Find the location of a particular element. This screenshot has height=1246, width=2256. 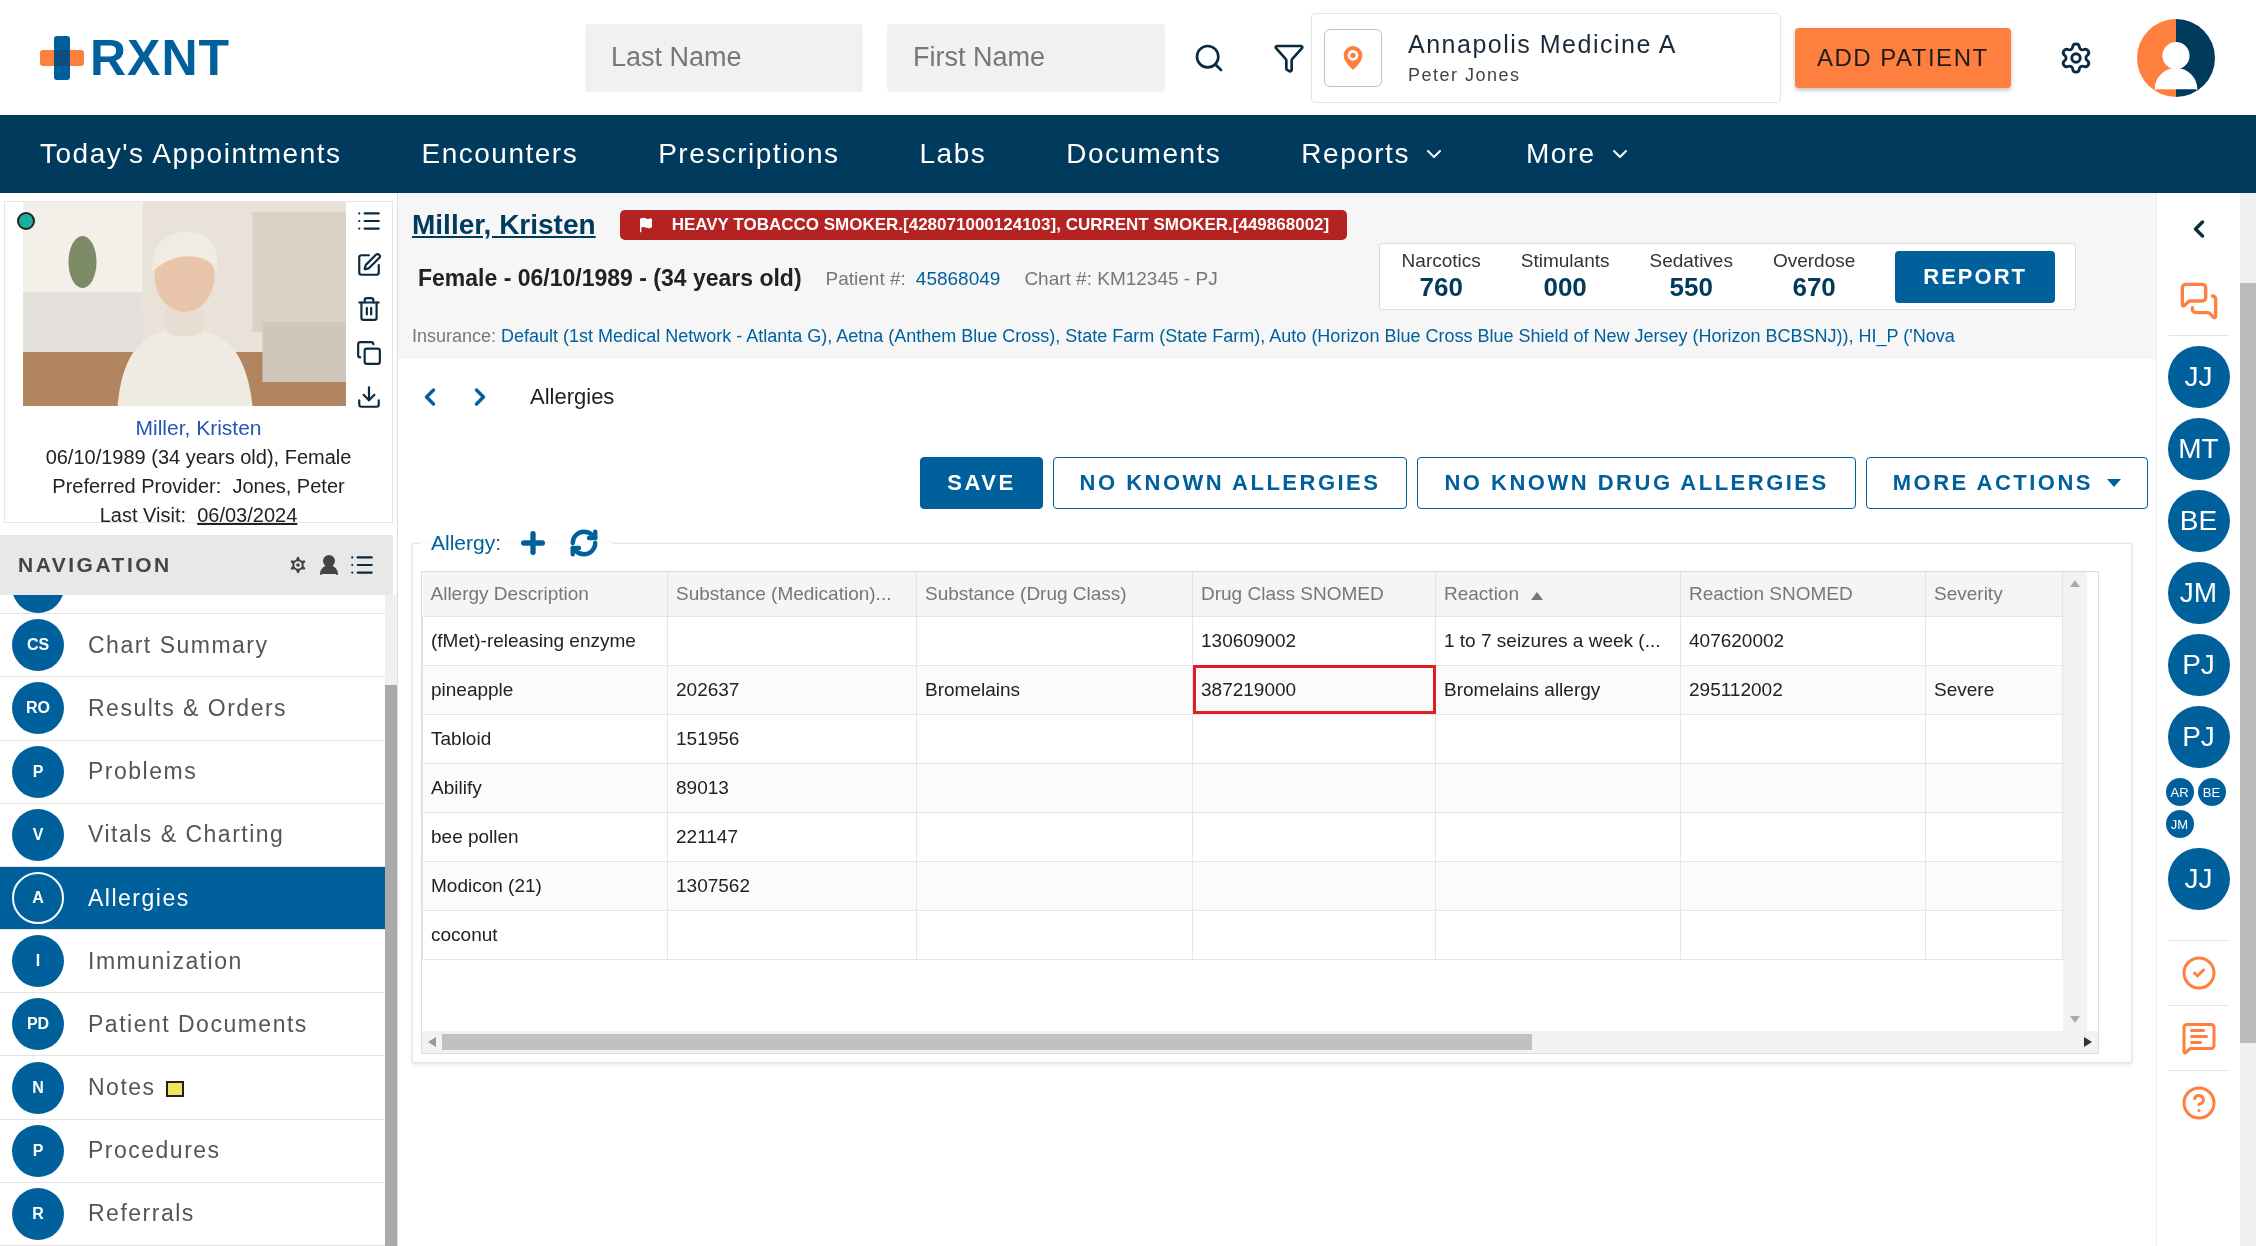

table-cell: Tabloid is located at coordinates (545, 738).